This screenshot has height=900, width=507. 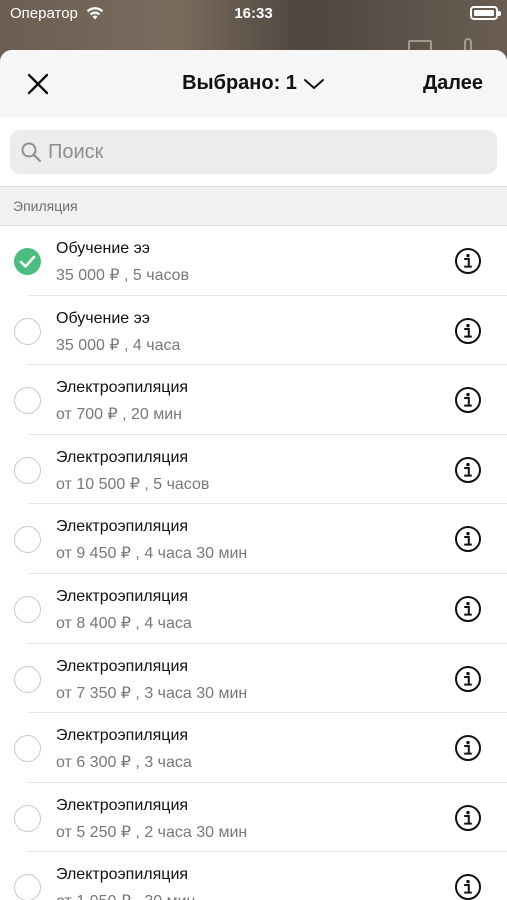 I want to click on service-row: Обучение ээ 35 000 ₽ , 5 часов, so click(x=253, y=261).